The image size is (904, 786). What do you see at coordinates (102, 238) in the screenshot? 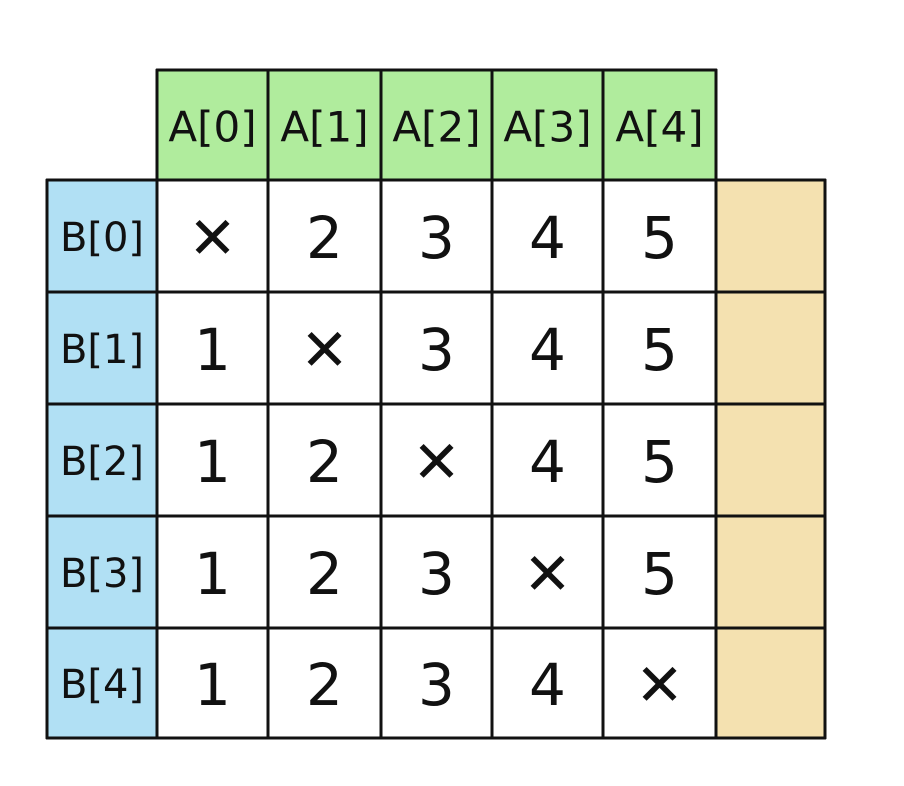
I see `row-header-label: B[0]` at bounding box center [102, 238].